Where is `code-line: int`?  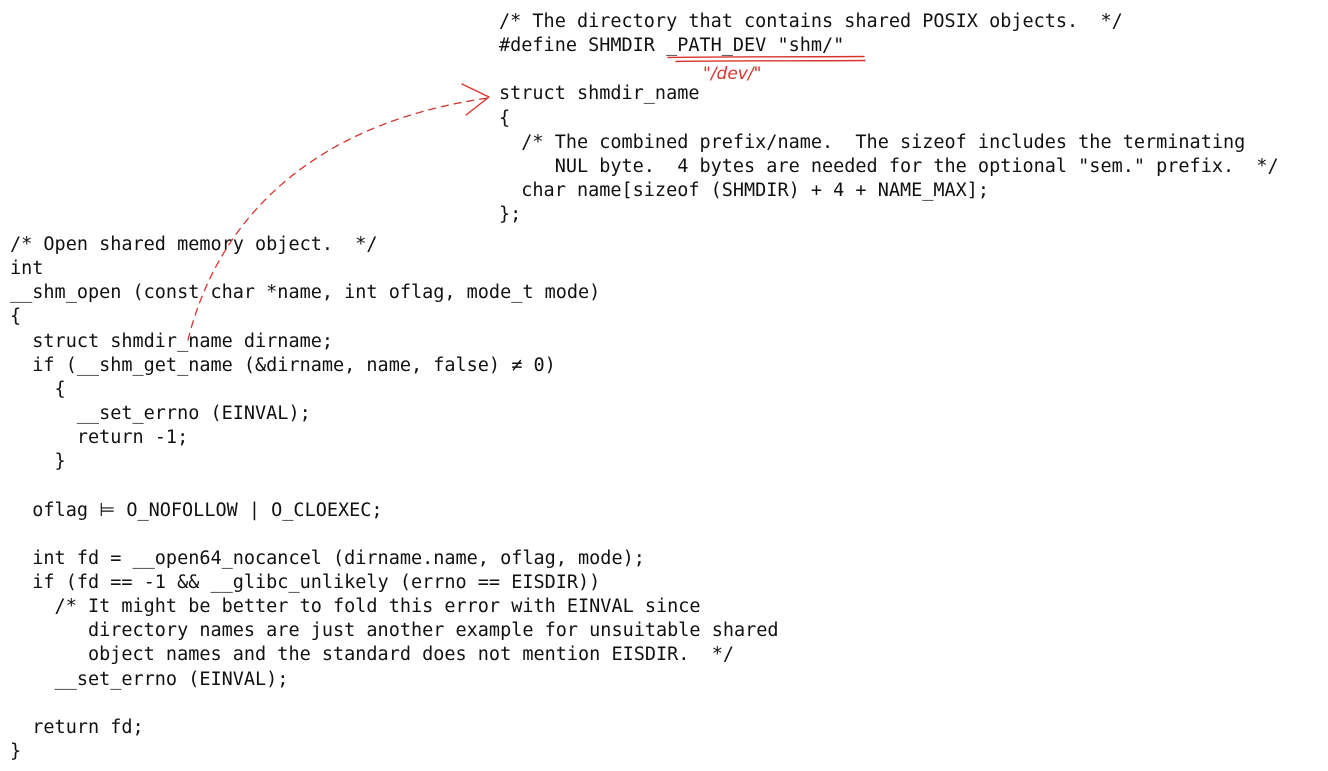
code-line: int is located at coordinates (27, 269).